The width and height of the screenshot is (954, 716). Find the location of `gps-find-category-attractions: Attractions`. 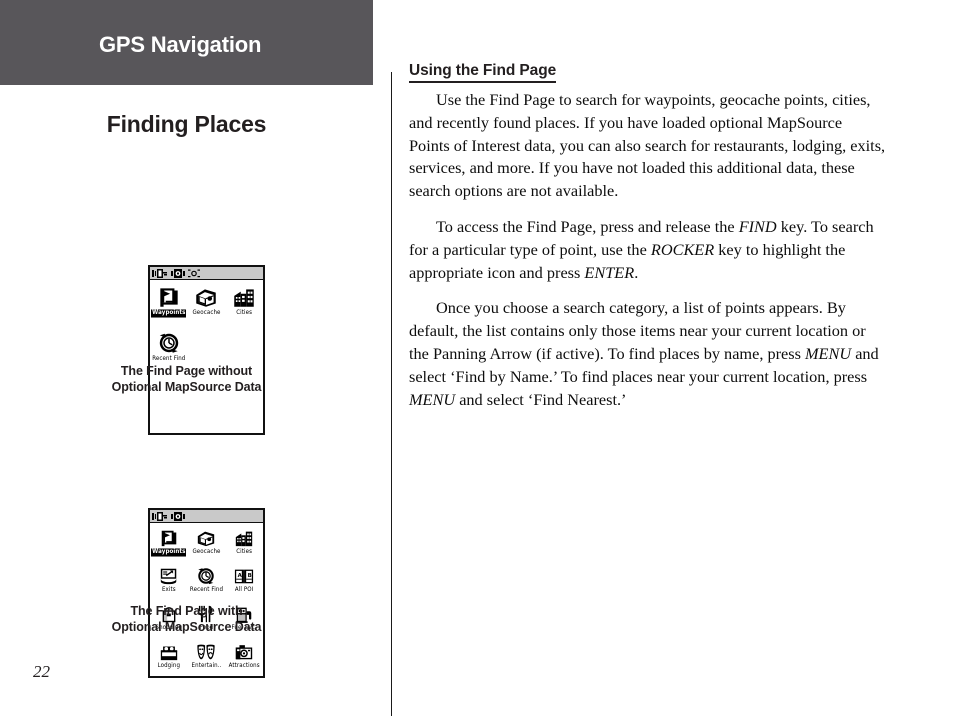

gps-find-category-attractions: Attractions is located at coordinates (244, 661).